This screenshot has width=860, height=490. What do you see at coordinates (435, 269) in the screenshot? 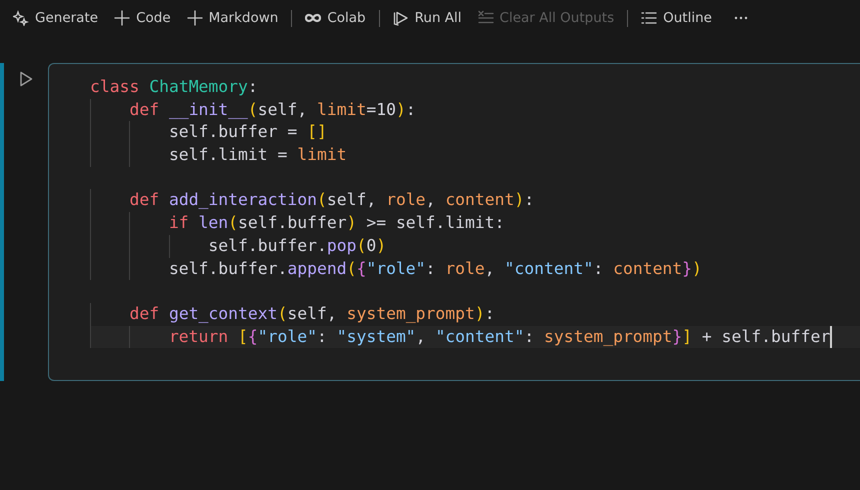
I see `code-line: self.buffer.append({"role": role, "content": content})` at bounding box center [435, 269].